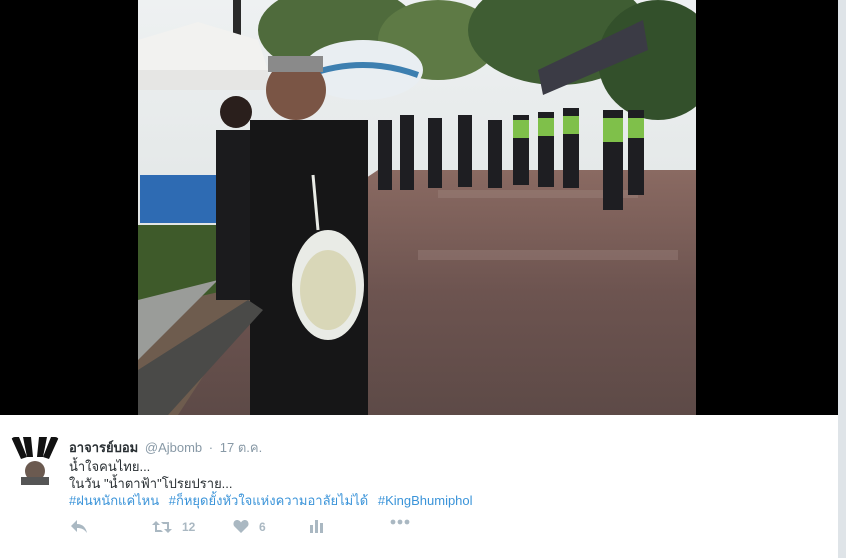  What do you see at coordinates (249, 526) in the screenshot?
I see `like-button: 6` at bounding box center [249, 526].